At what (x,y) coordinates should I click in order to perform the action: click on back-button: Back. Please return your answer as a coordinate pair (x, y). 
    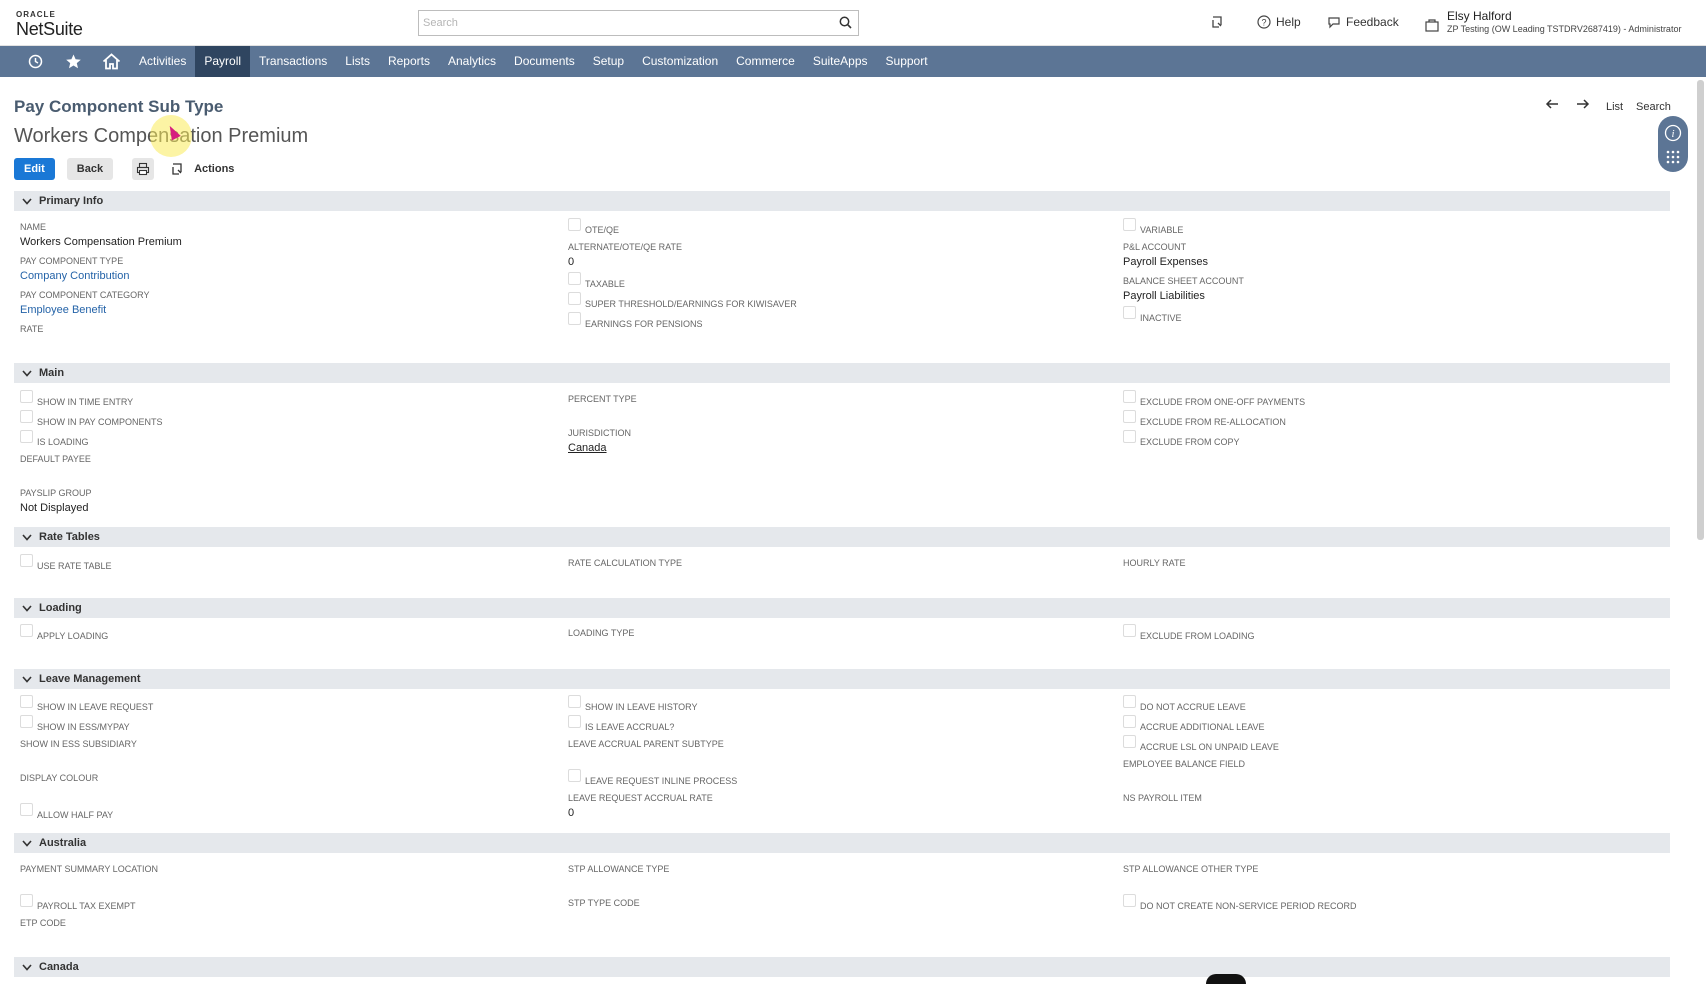
    Looking at the image, I should click on (90, 169).